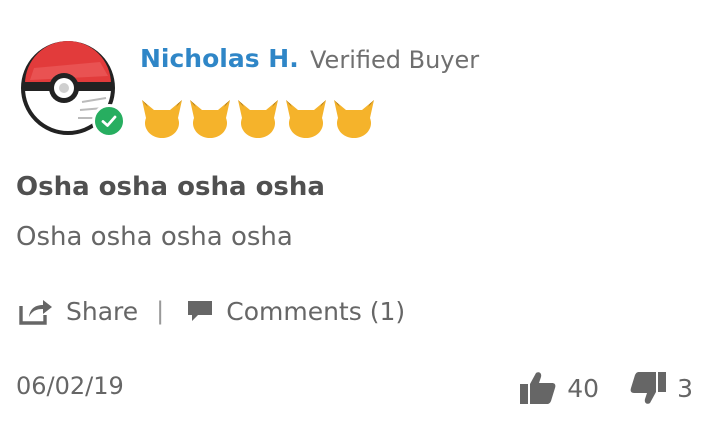  I want to click on verified-badge, so click(109, 121).